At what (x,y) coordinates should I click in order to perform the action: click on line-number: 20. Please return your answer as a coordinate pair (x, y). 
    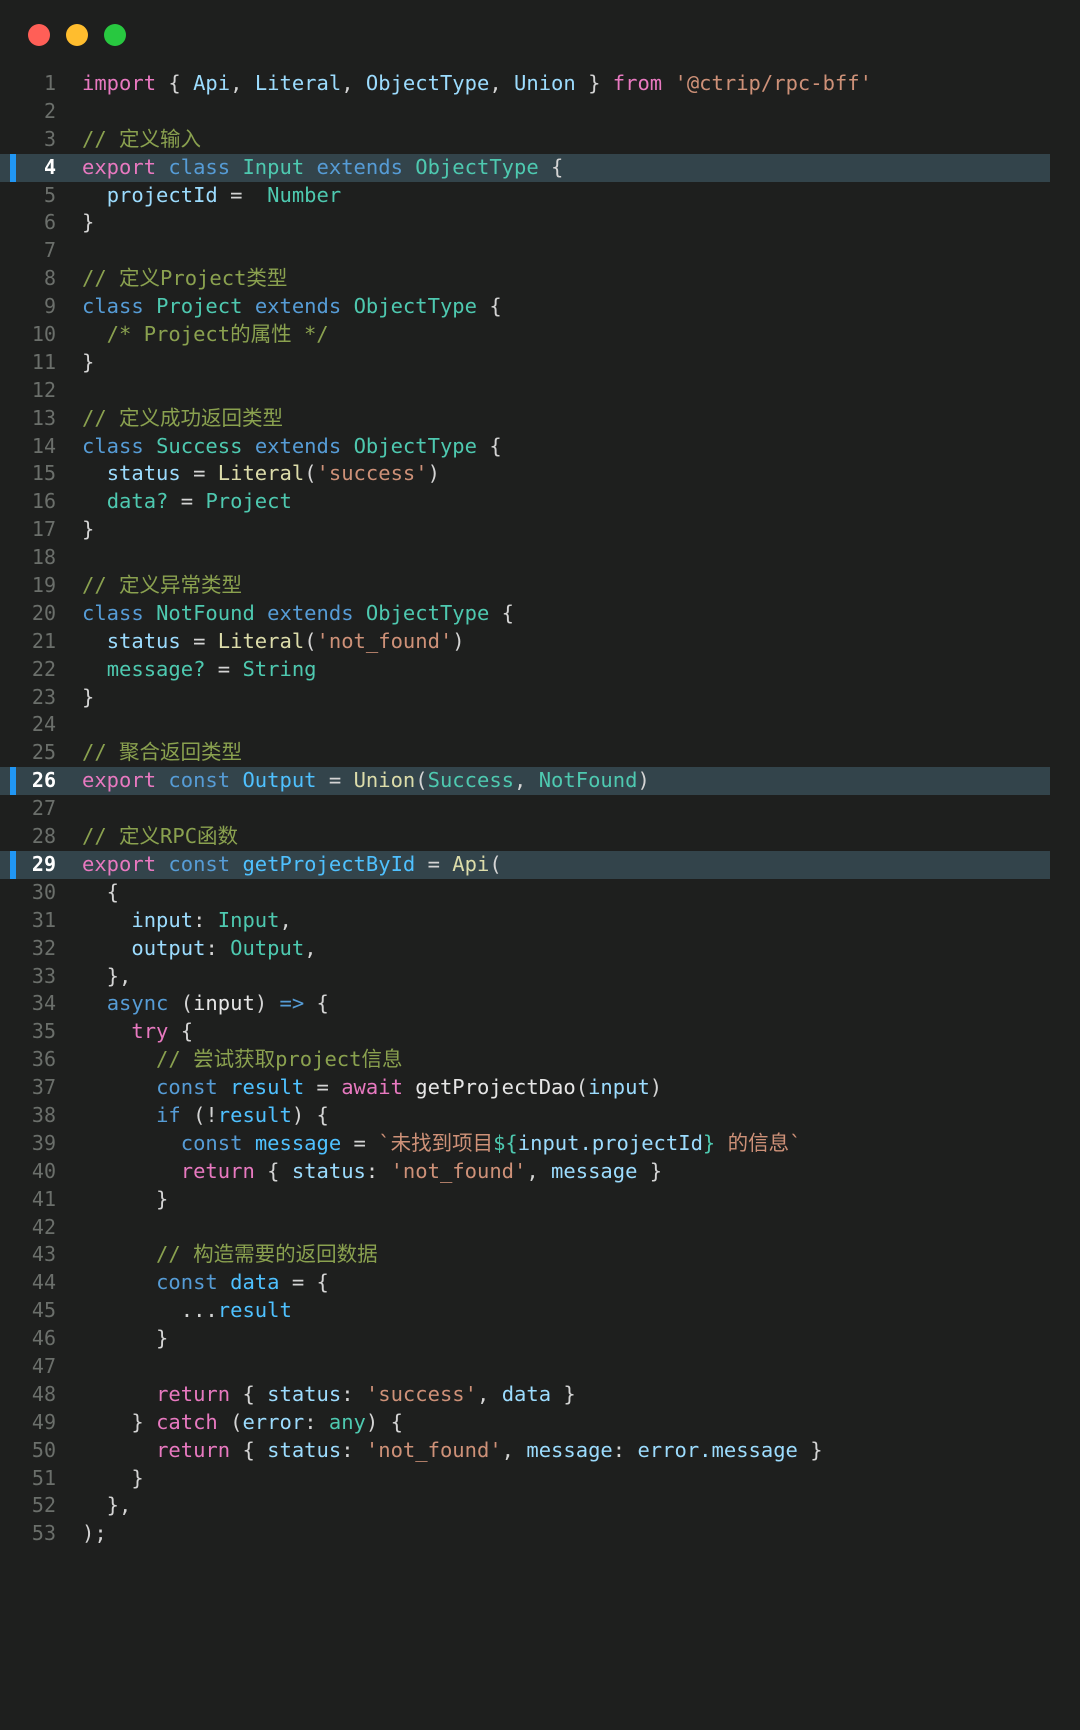
    Looking at the image, I should click on (43, 612).